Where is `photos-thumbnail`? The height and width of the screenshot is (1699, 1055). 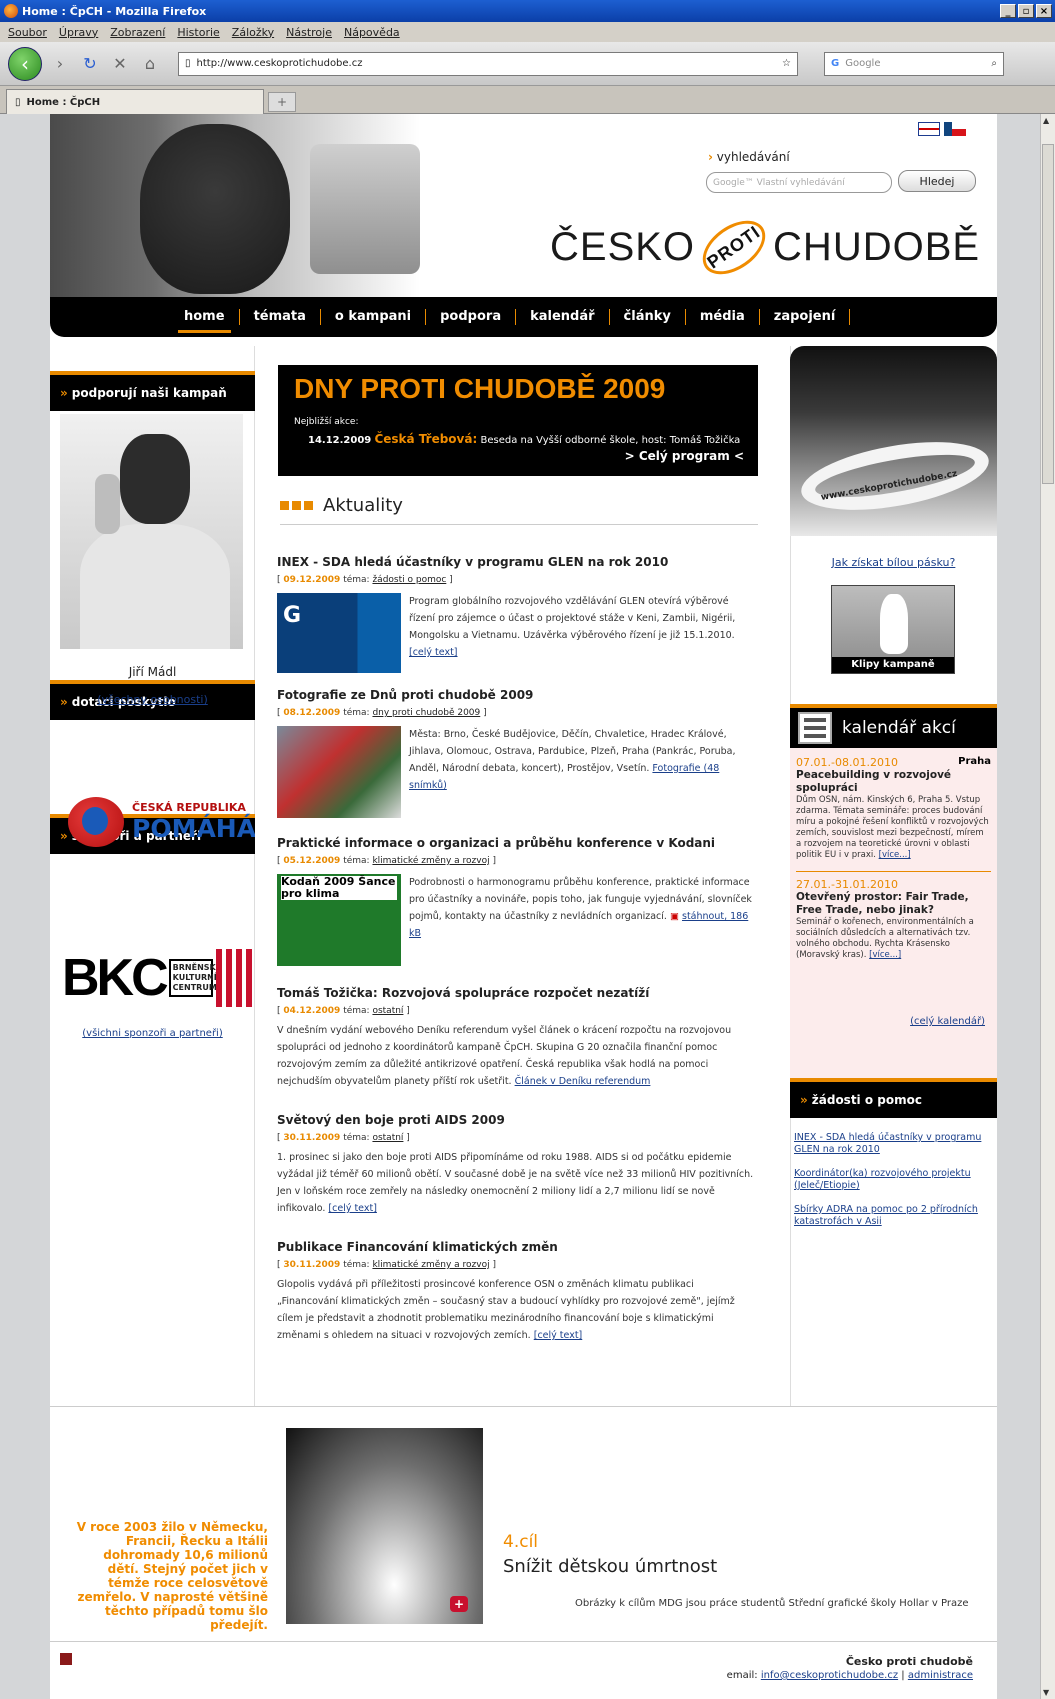 photos-thumbnail is located at coordinates (339, 772).